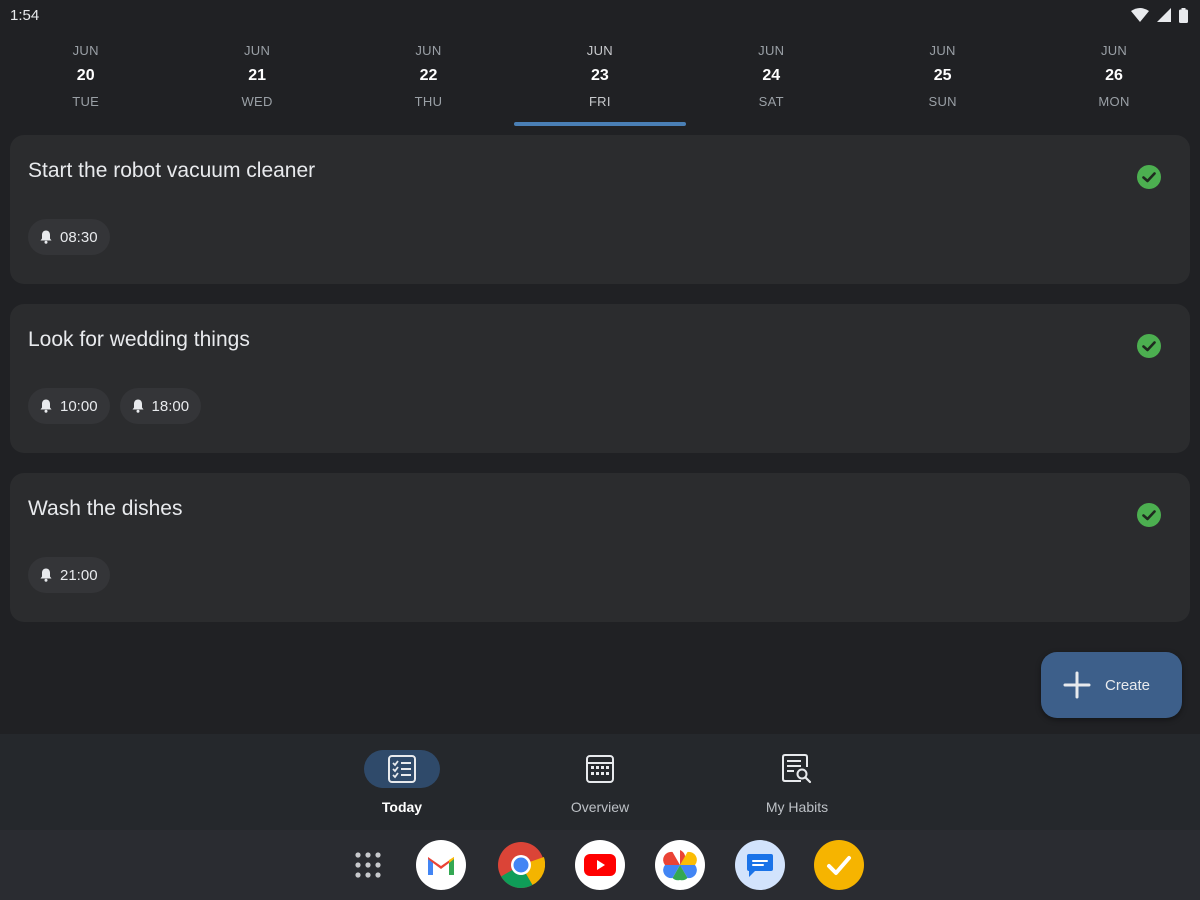 The width and height of the screenshot is (1200, 900). I want to click on date-weekday: MON, so click(1114, 101).